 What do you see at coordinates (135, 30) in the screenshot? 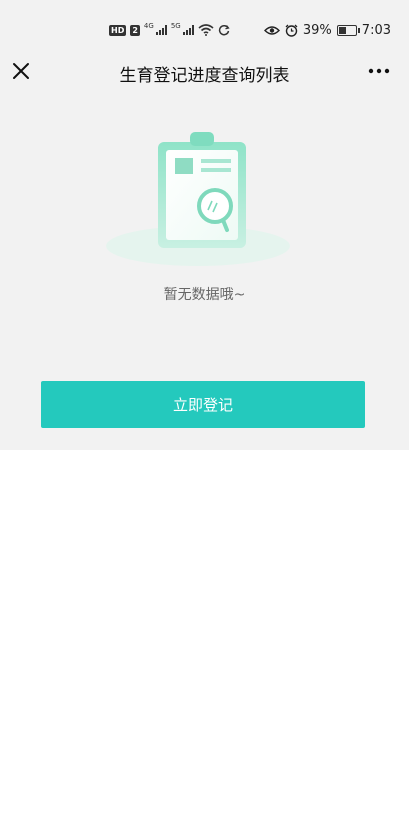
I see `sim-number: 2` at bounding box center [135, 30].